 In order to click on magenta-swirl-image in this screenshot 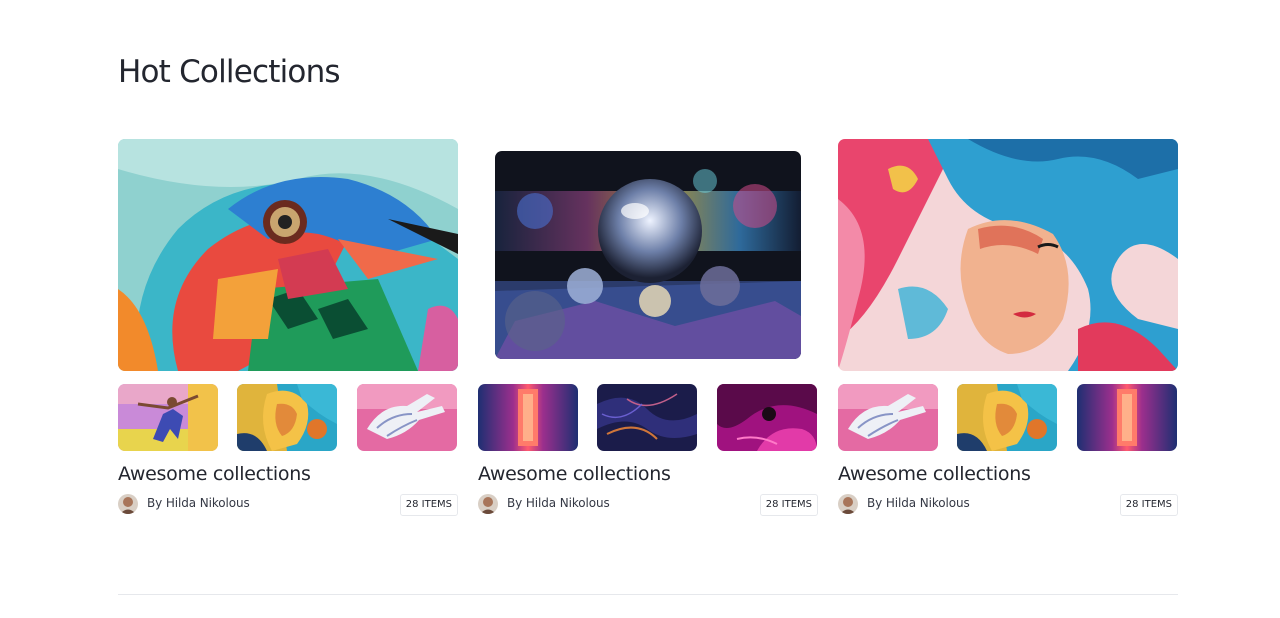, I will do `click(767, 417)`.